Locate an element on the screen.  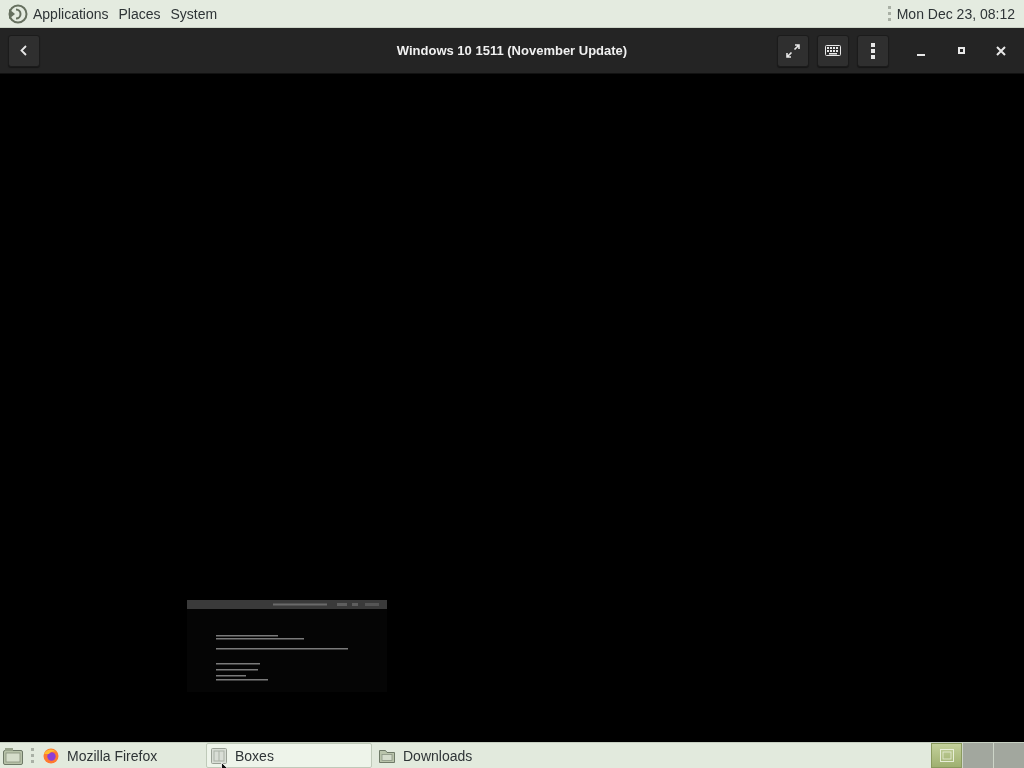
taskbar-button: Mozilla Firefox is located at coordinates (121, 755).